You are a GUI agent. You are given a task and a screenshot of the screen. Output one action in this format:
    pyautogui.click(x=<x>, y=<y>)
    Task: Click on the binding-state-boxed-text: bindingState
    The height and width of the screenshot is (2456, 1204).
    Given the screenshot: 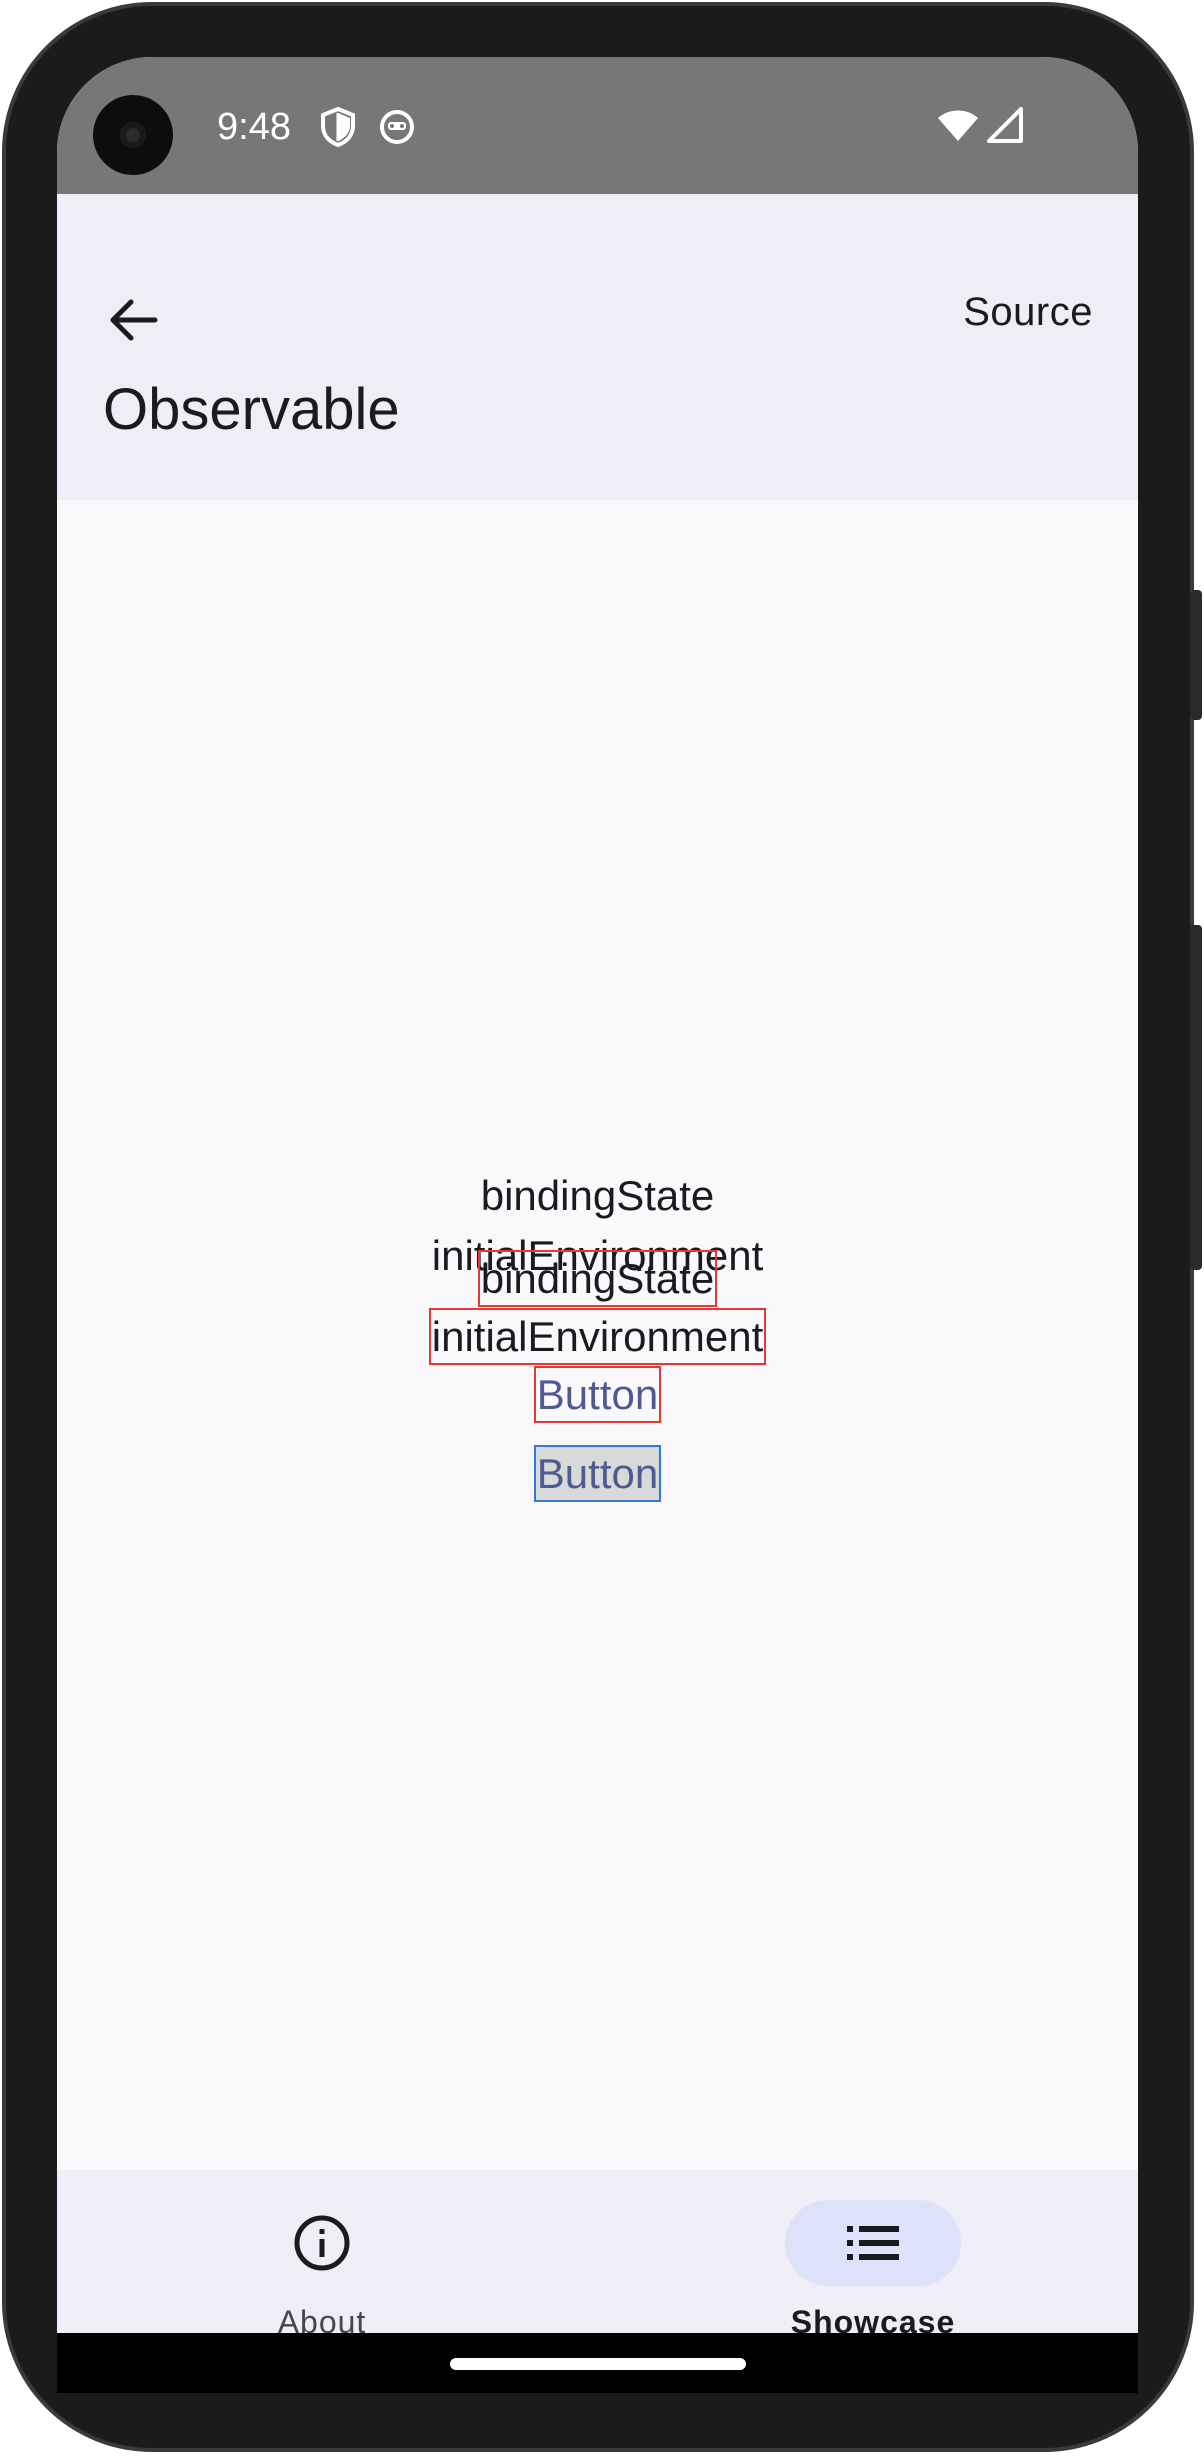 What is the action you would take?
    pyautogui.click(x=597, y=1278)
    